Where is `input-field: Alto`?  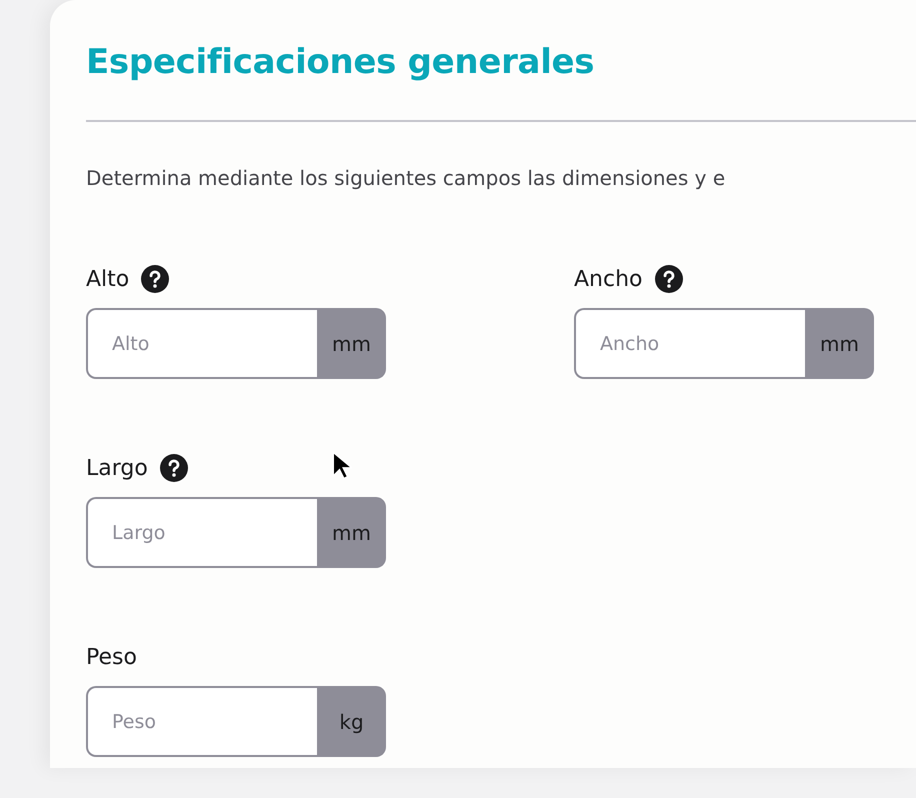 input-field: Alto is located at coordinates (201, 343).